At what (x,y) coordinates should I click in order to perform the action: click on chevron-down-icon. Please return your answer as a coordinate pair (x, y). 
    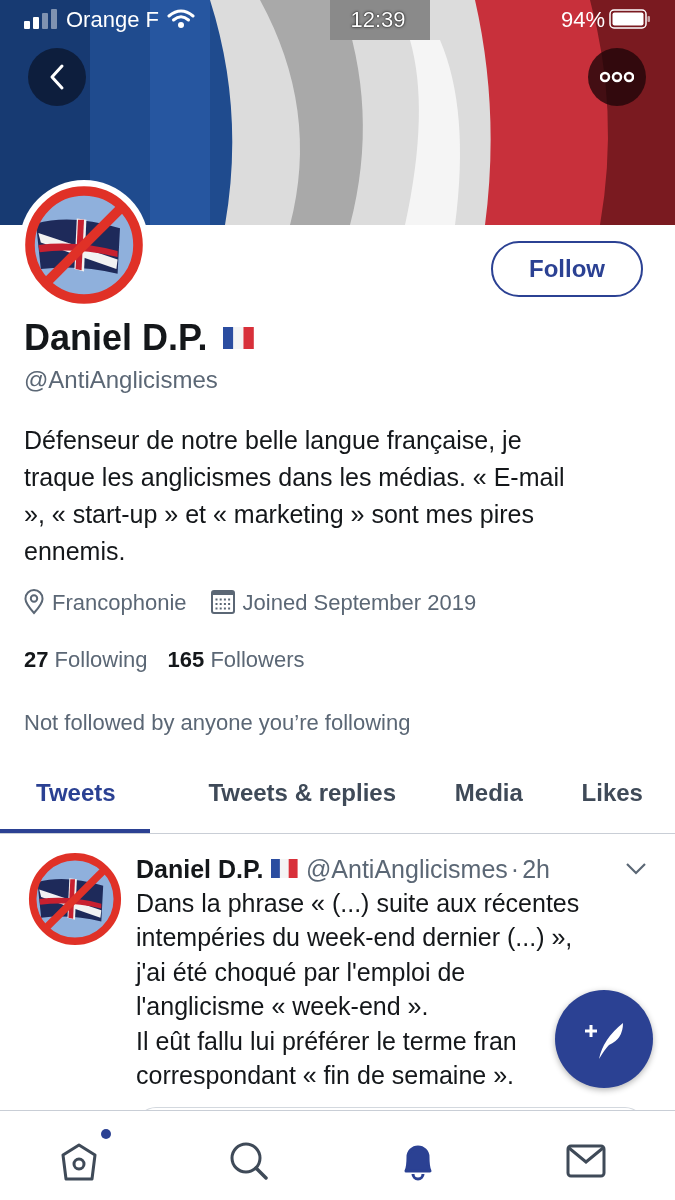
    Looking at the image, I should click on (636, 868).